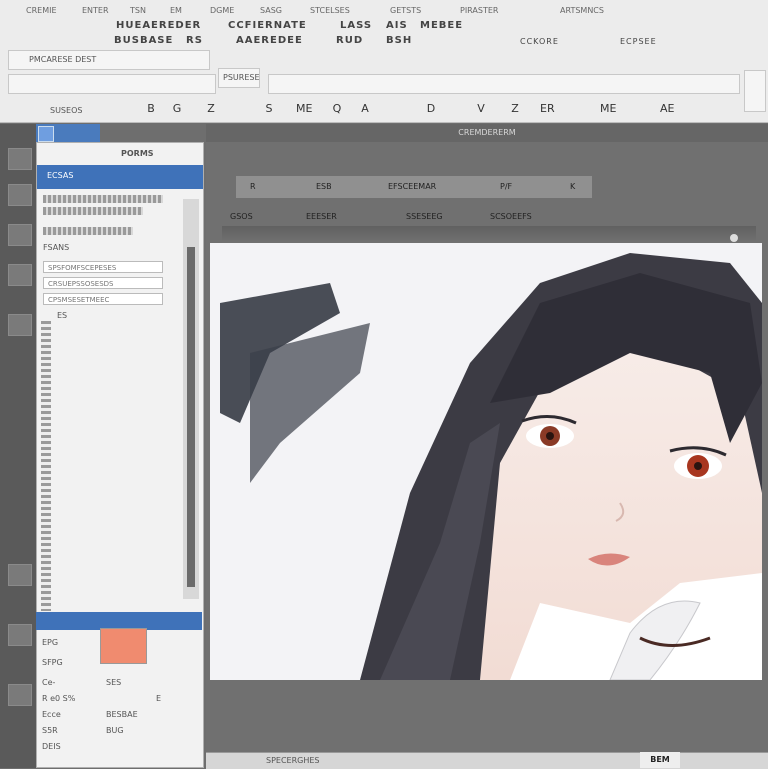  I want to click on scrollbar-thumb, so click(191, 417).